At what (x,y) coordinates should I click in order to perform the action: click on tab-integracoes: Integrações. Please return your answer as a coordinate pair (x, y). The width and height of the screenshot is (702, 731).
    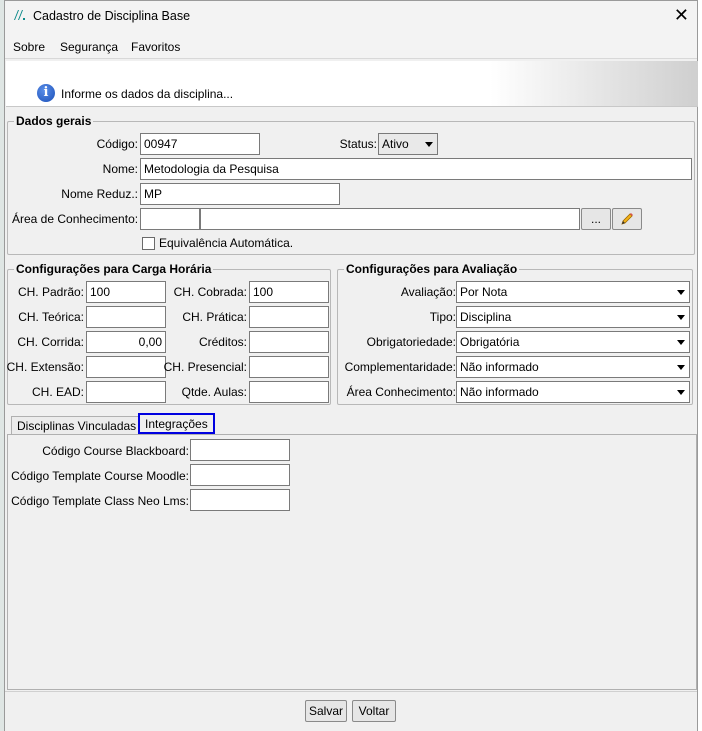
    Looking at the image, I should click on (176, 423).